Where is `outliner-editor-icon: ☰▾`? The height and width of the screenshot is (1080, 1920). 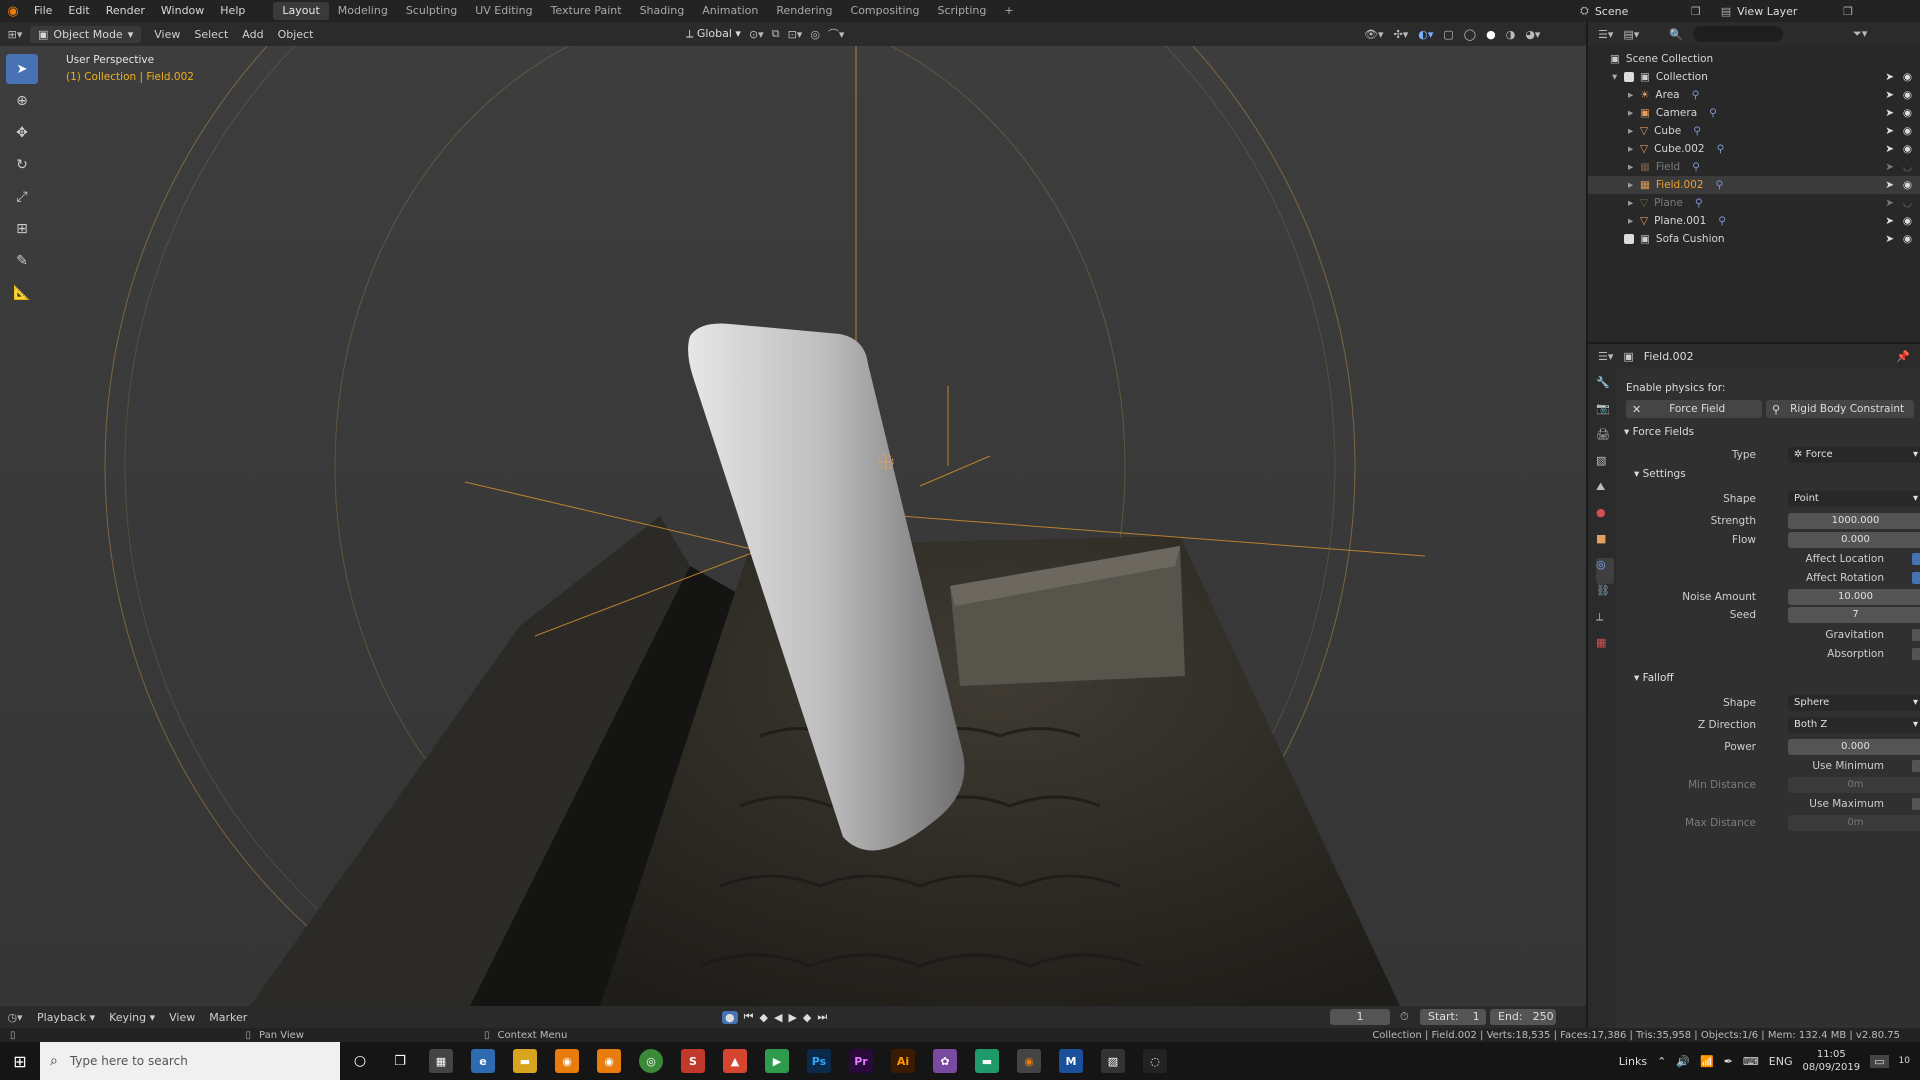 outliner-editor-icon: ☰▾ is located at coordinates (1605, 34).